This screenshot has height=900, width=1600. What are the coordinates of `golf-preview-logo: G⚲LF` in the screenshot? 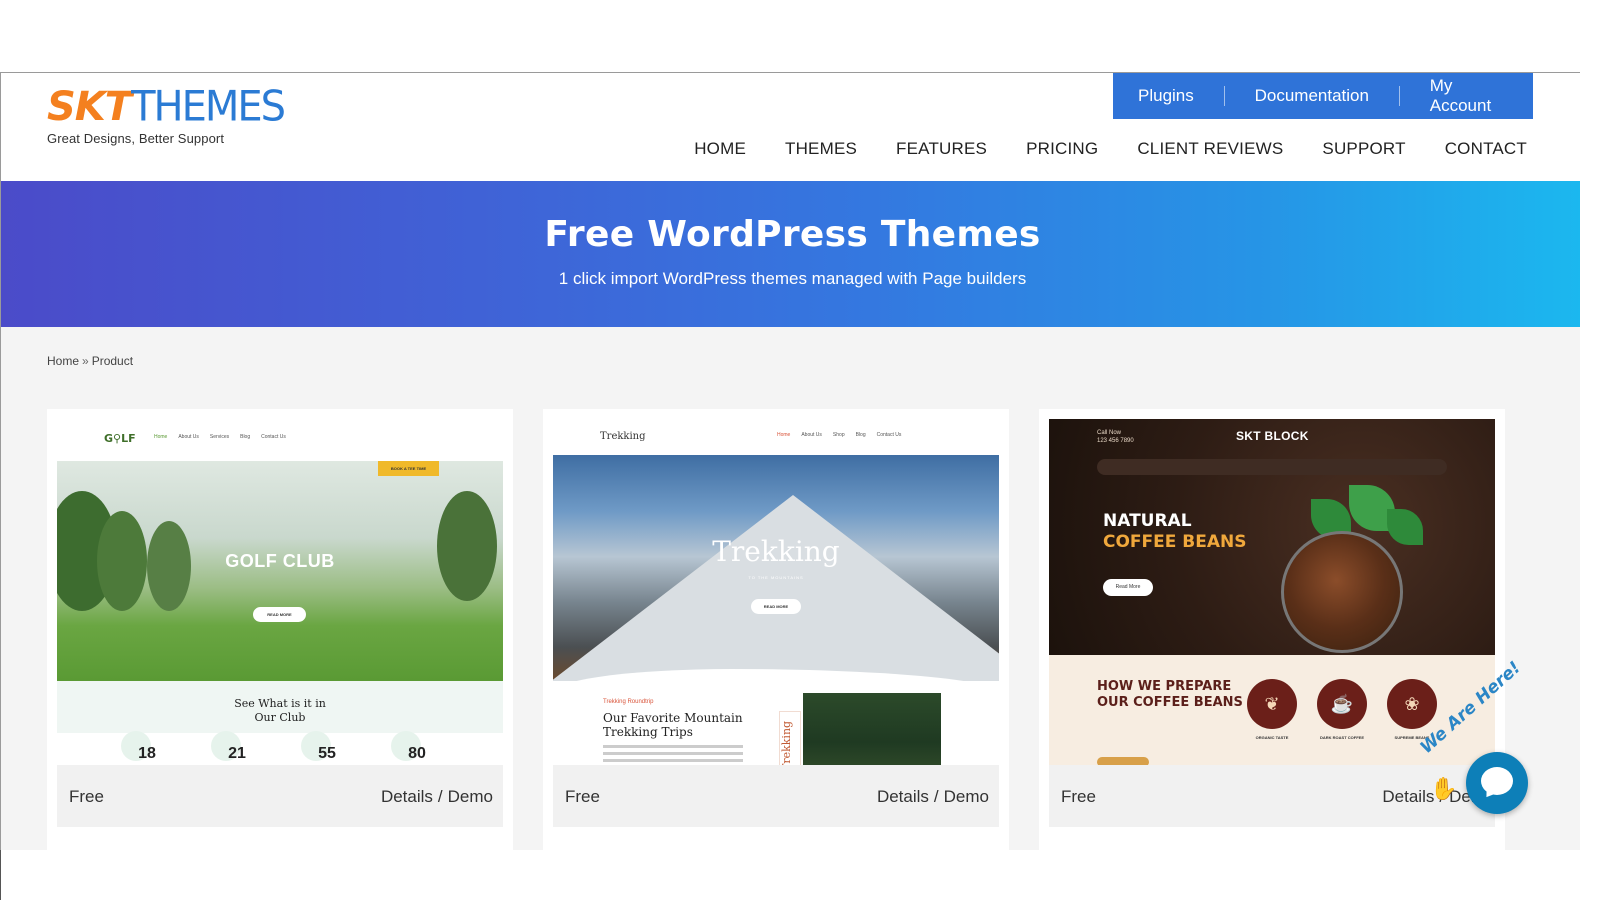 It's located at (120, 438).